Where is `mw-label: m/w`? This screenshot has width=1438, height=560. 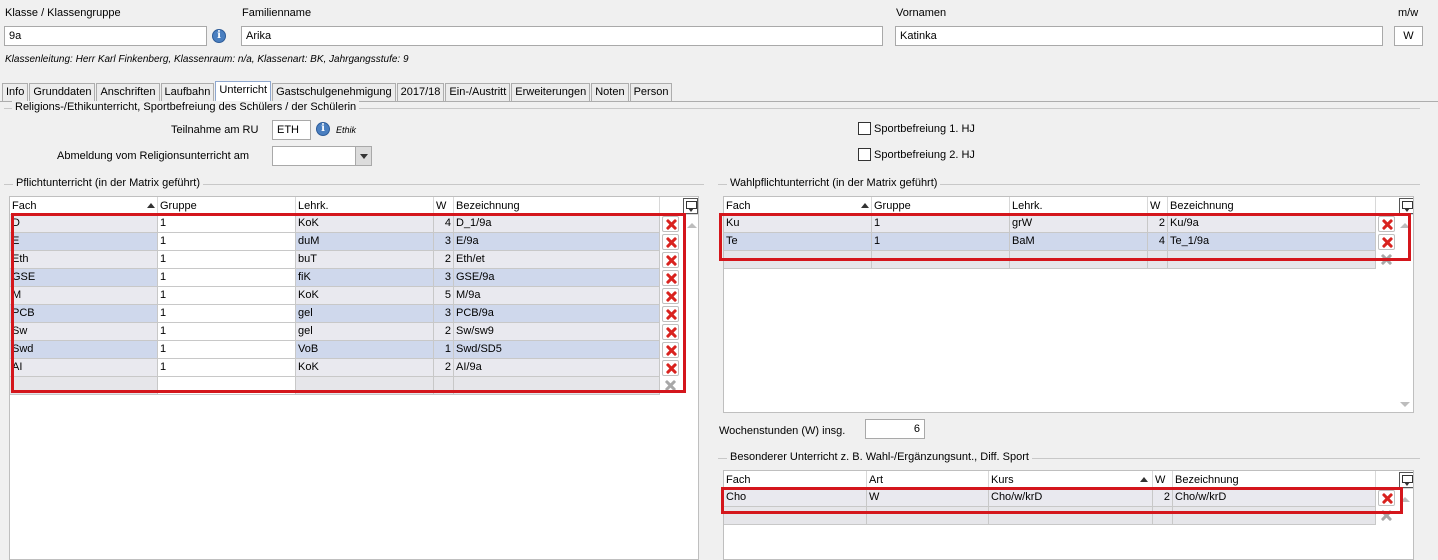 mw-label: m/w is located at coordinates (1408, 13).